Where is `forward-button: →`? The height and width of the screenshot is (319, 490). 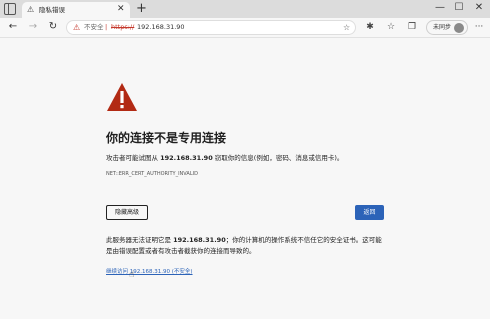 forward-button: → is located at coordinates (33, 27).